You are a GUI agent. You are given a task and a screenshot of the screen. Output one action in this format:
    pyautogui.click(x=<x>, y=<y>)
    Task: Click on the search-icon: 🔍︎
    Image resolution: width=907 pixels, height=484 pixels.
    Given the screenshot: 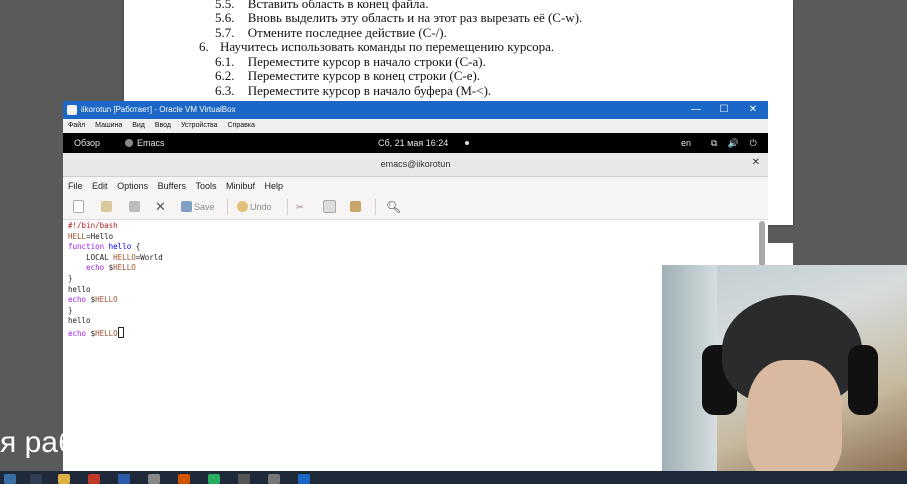 What is the action you would take?
    pyautogui.click(x=394, y=207)
    